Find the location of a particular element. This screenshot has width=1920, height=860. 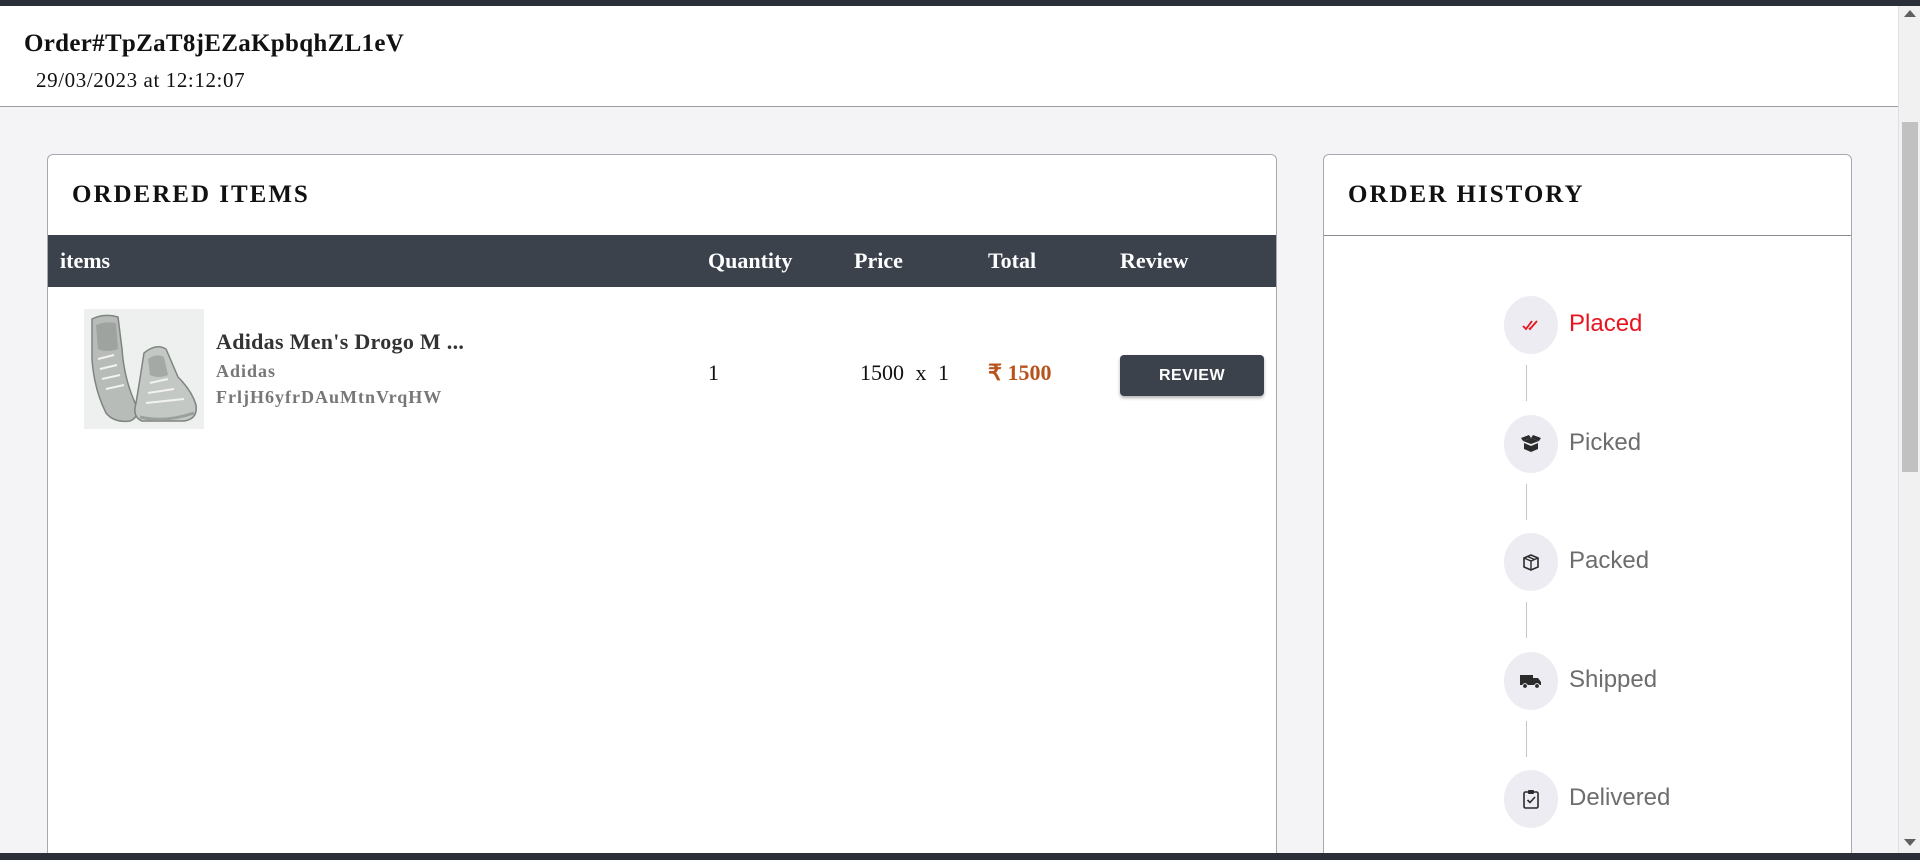

step-label: Picked is located at coordinates (1605, 442).